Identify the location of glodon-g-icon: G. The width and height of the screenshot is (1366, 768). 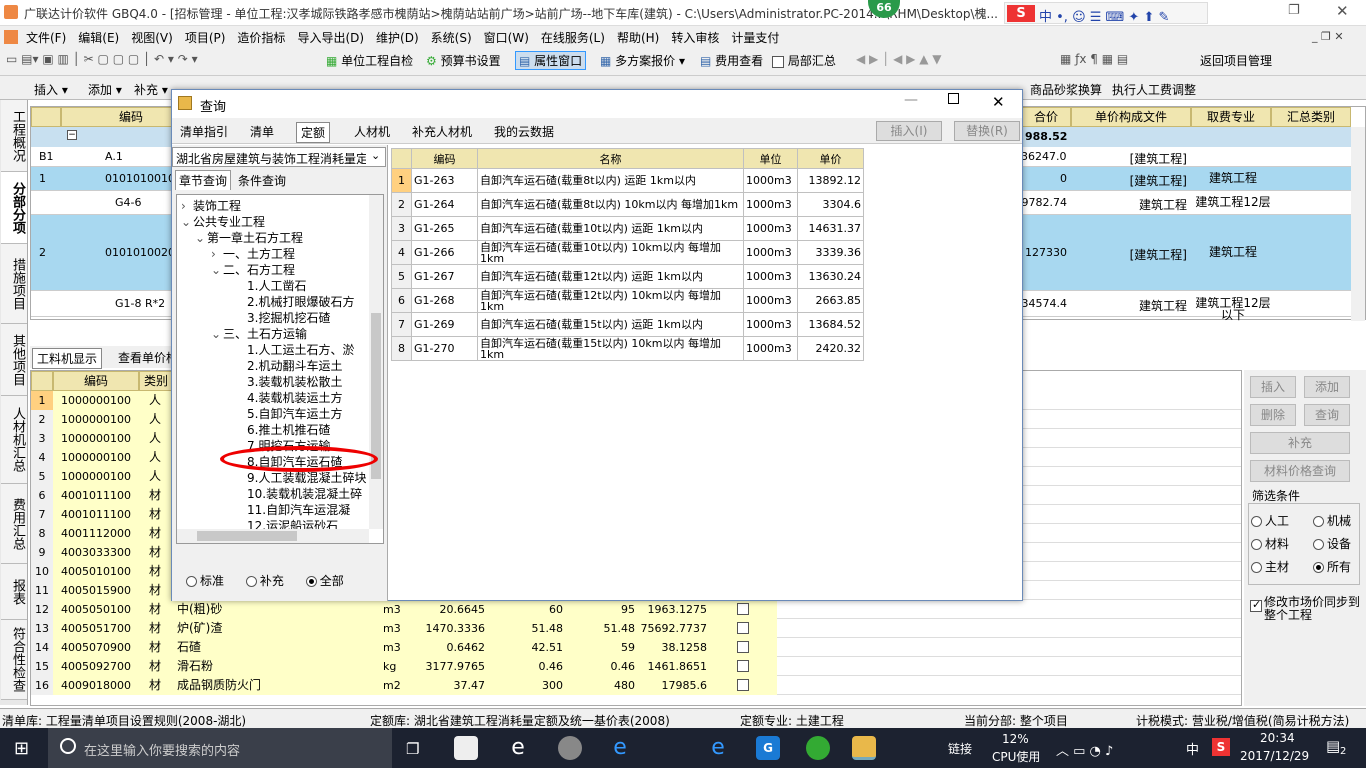
(768, 748).